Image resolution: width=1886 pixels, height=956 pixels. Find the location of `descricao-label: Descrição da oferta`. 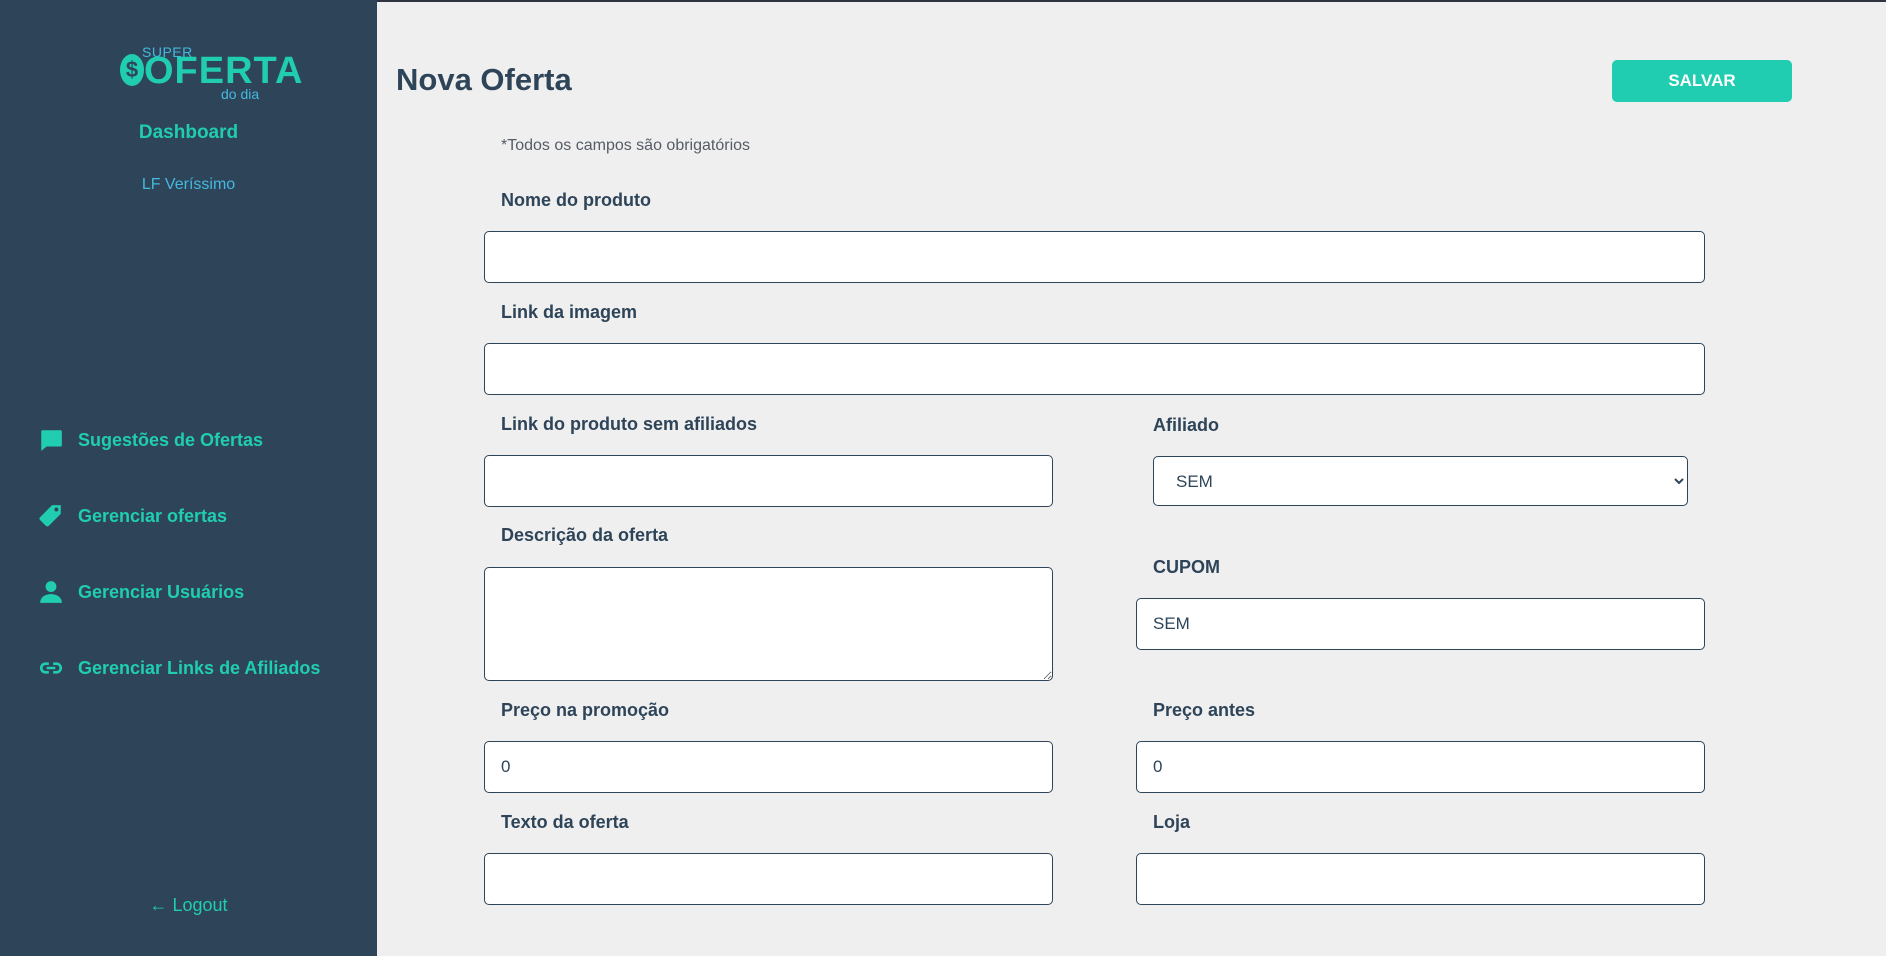

descricao-label: Descrição da oferta is located at coordinates (585, 535).